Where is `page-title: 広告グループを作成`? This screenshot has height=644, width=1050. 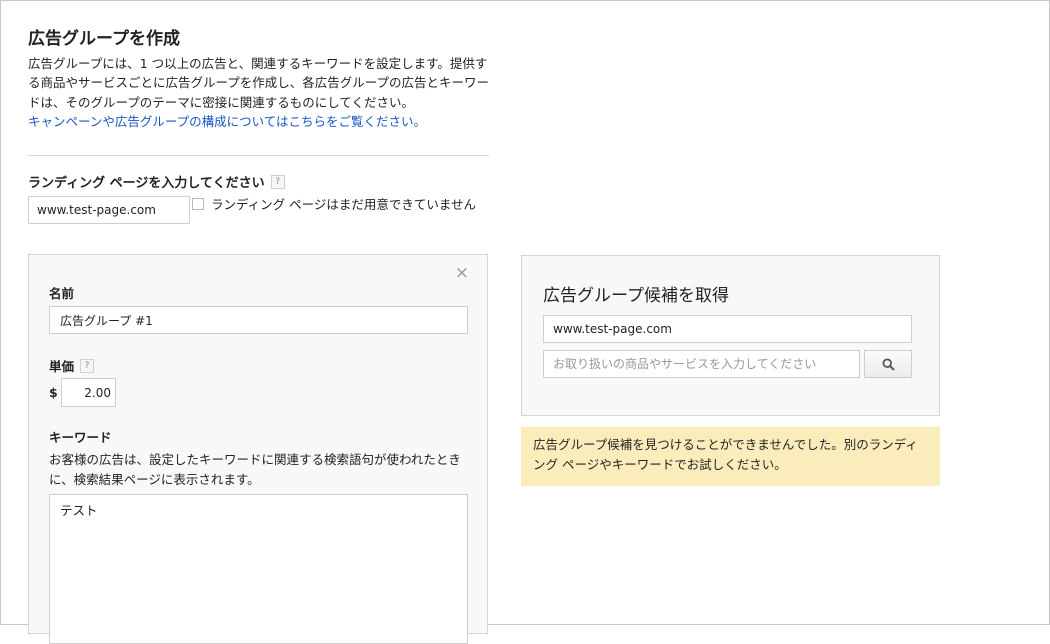 page-title: 広告グループを作成 is located at coordinates (104, 39).